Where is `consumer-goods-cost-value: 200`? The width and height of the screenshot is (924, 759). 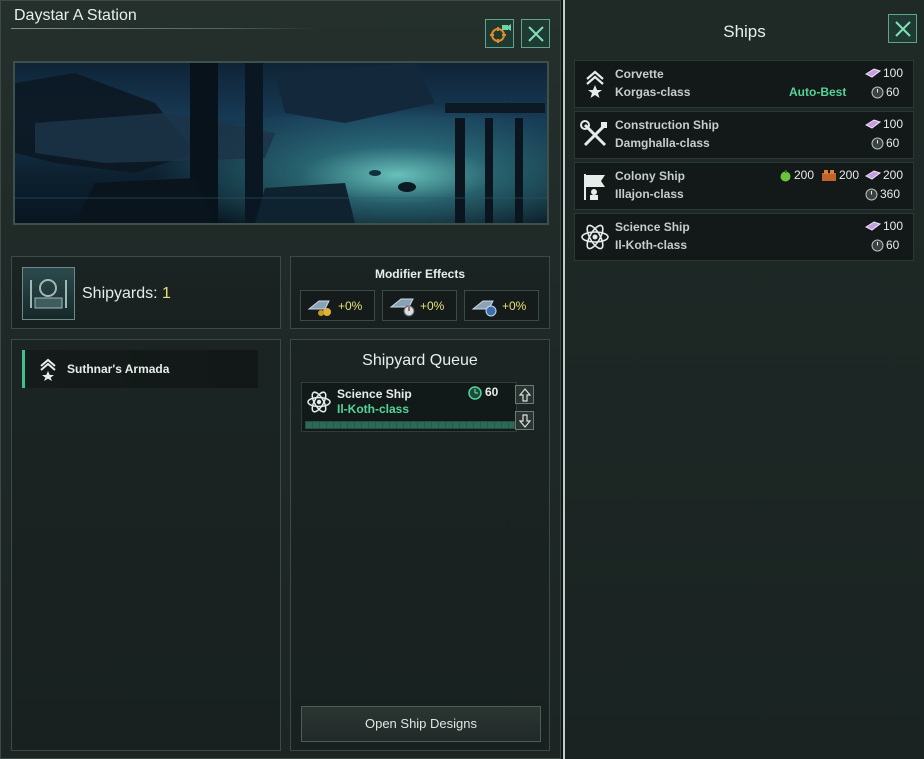
consumer-goods-cost-value: 200 is located at coordinates (849, 175).